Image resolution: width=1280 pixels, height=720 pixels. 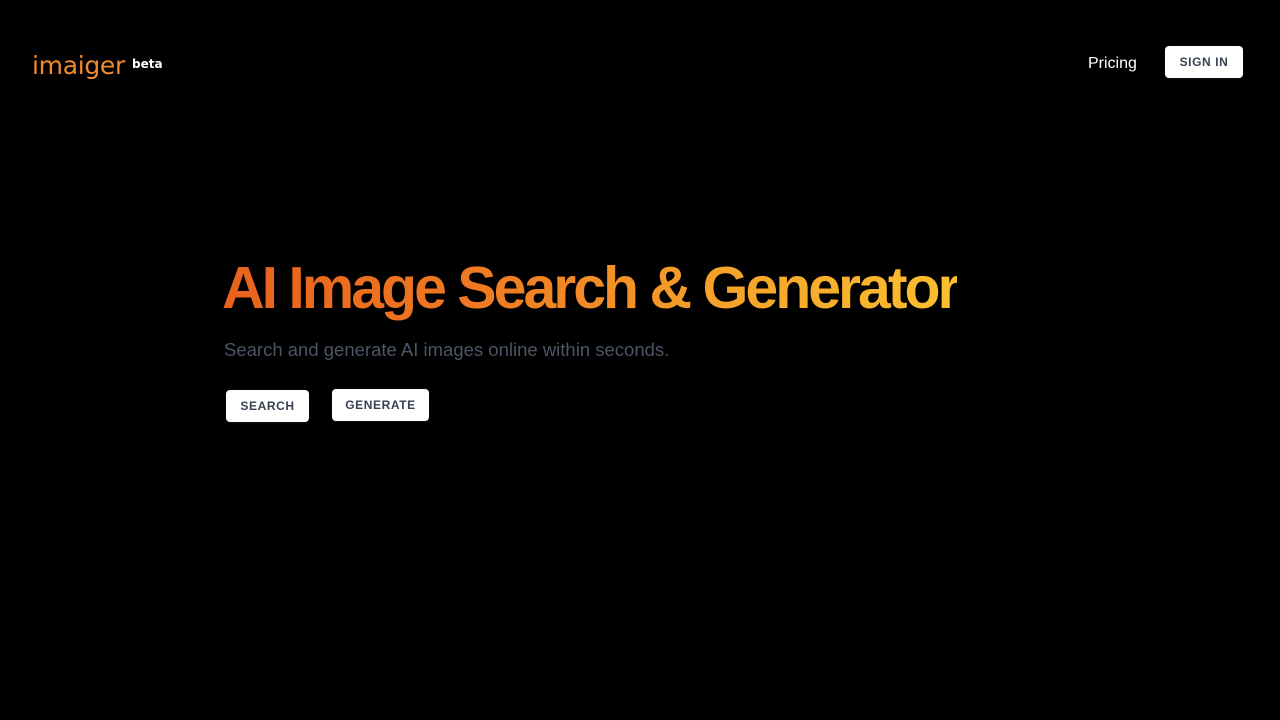 What do you see at coordinates (1112, 64) in the screenshot?
I see `pricing-link: Pricing` at bounding box center [1112, 64].